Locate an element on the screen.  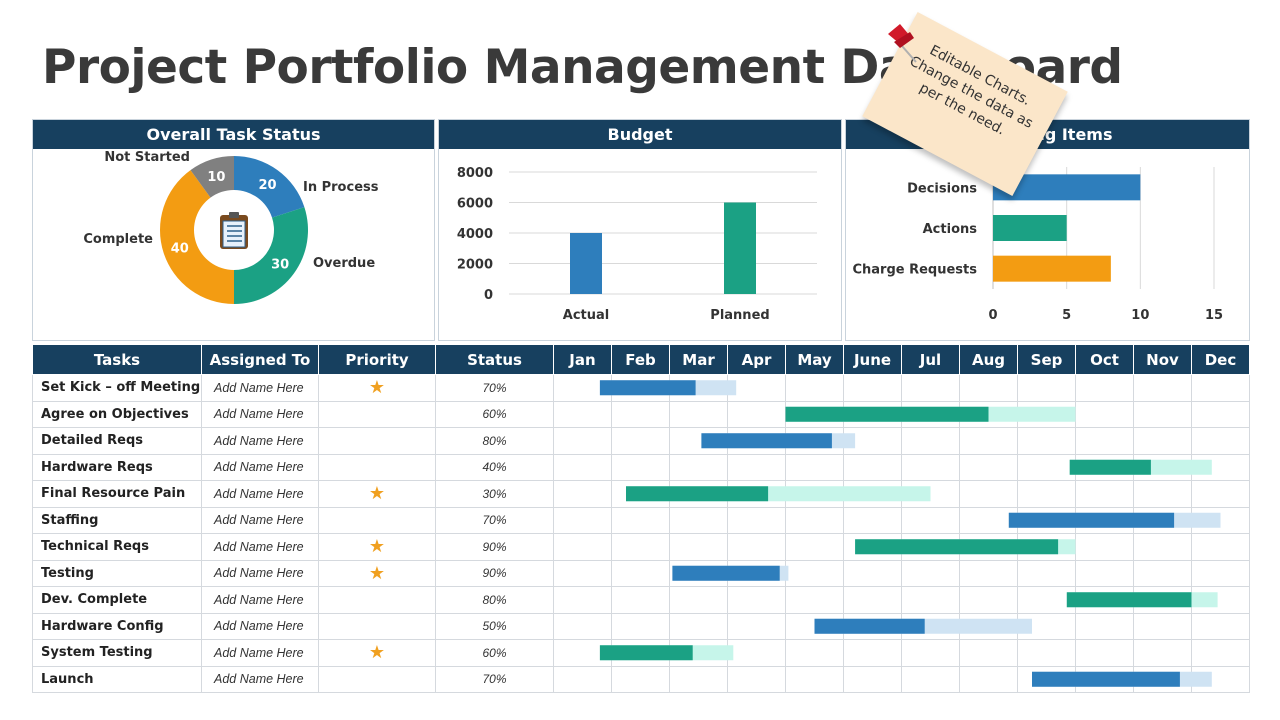
column-header-tasks: Tasks is located at coordinates (117, 359).